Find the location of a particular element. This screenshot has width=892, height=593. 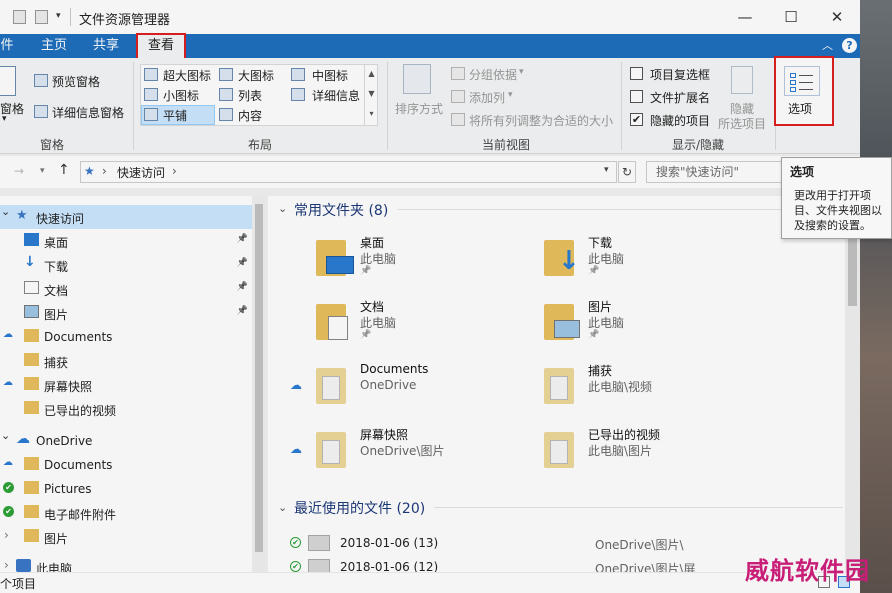

layout-list: 列表 is located at coordinates (250, 95).